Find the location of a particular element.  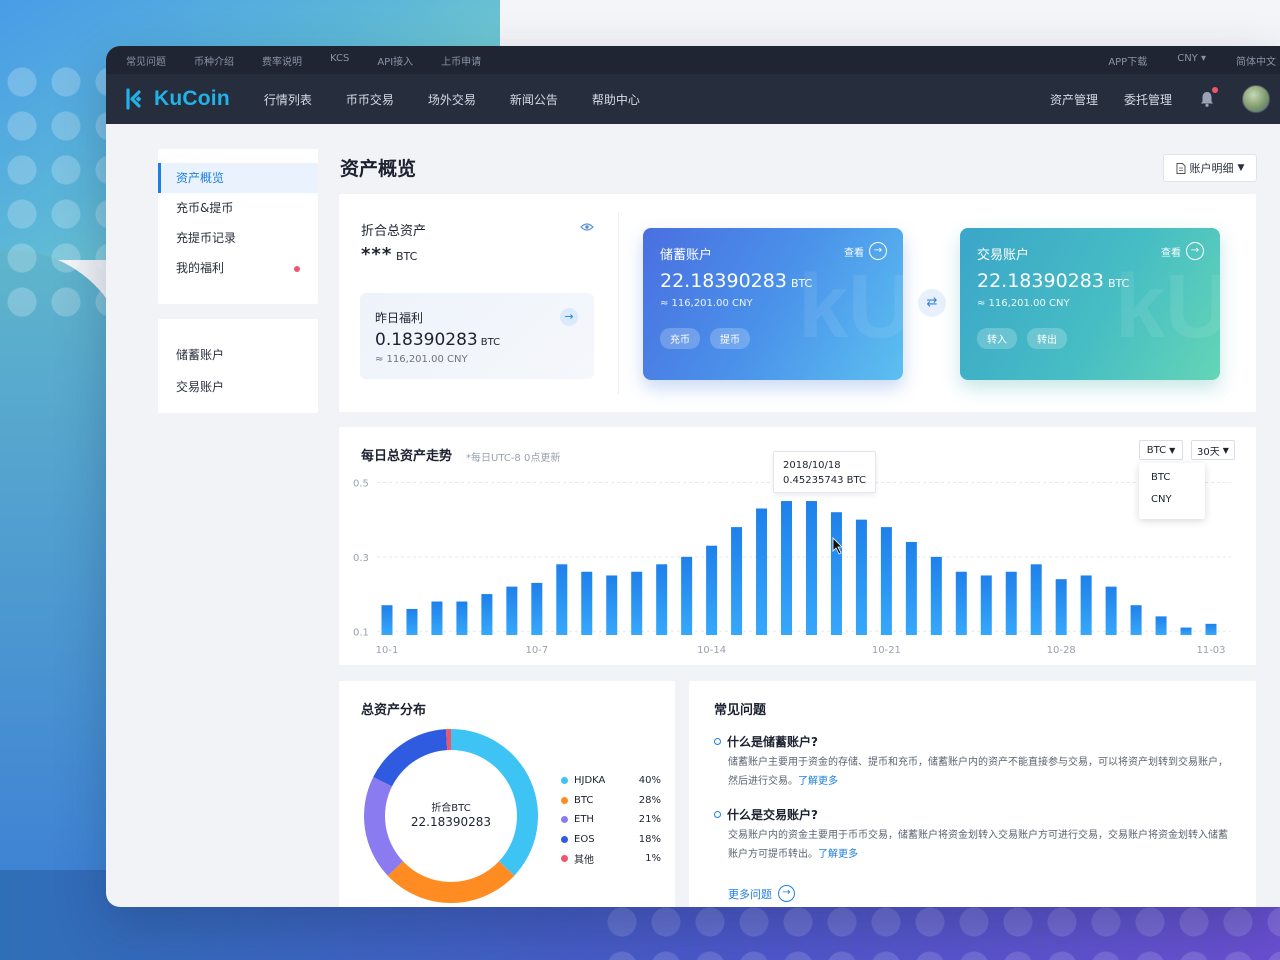

legend-name: HJDKA is located at coordinates (590, 781).